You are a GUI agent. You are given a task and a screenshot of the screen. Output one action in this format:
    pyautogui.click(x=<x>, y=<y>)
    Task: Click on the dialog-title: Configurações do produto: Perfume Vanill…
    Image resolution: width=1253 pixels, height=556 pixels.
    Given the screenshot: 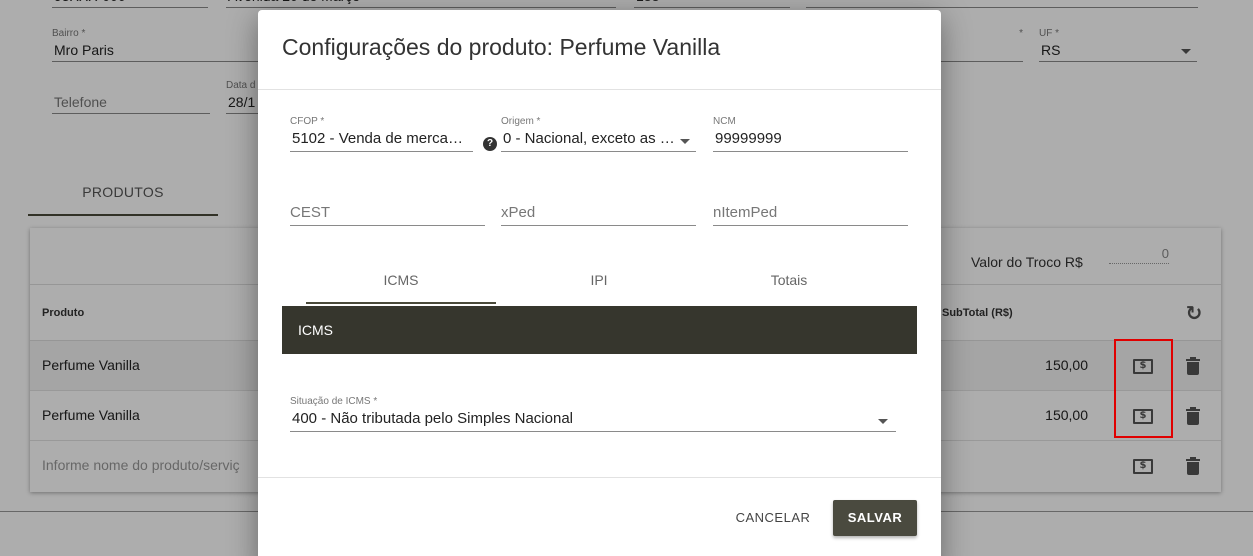 What is the action you would take?
    pyautogui.click(x=501, y=47)
    